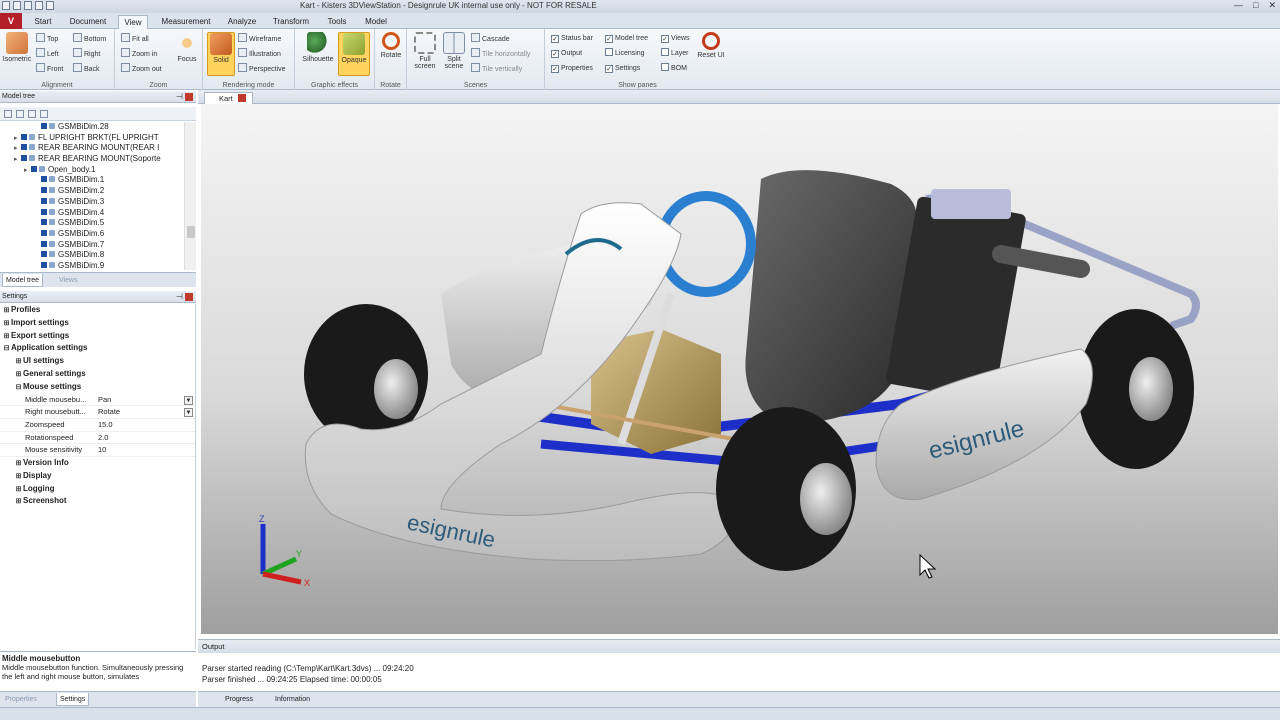  Describe the element at coordinates (8, 114) in the screenshot. I see `expand-all-icon` at that location.